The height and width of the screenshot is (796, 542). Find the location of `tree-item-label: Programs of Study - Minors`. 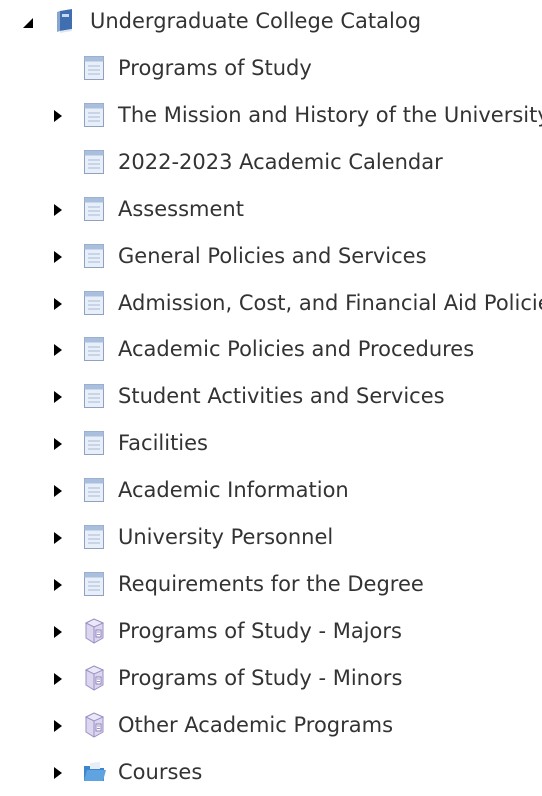

tree-item-label: Programs of Study - Minors is located at coordinates (260, 678).